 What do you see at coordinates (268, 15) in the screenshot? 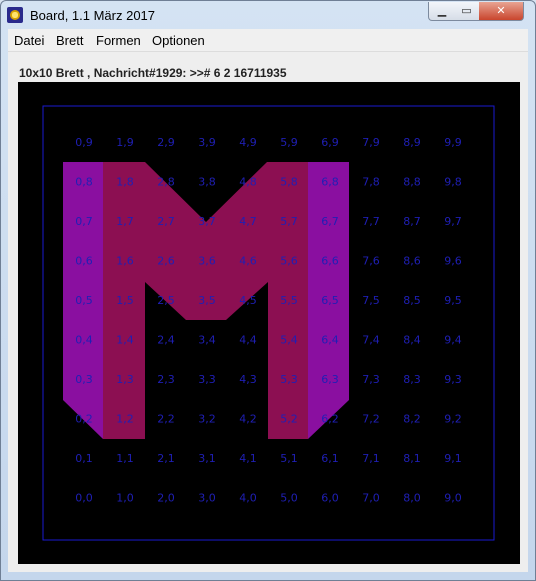
I see `title-bar: Board, 1.1 März 2017 ▁ ▭ ✕` at bounding box center [268, 15].